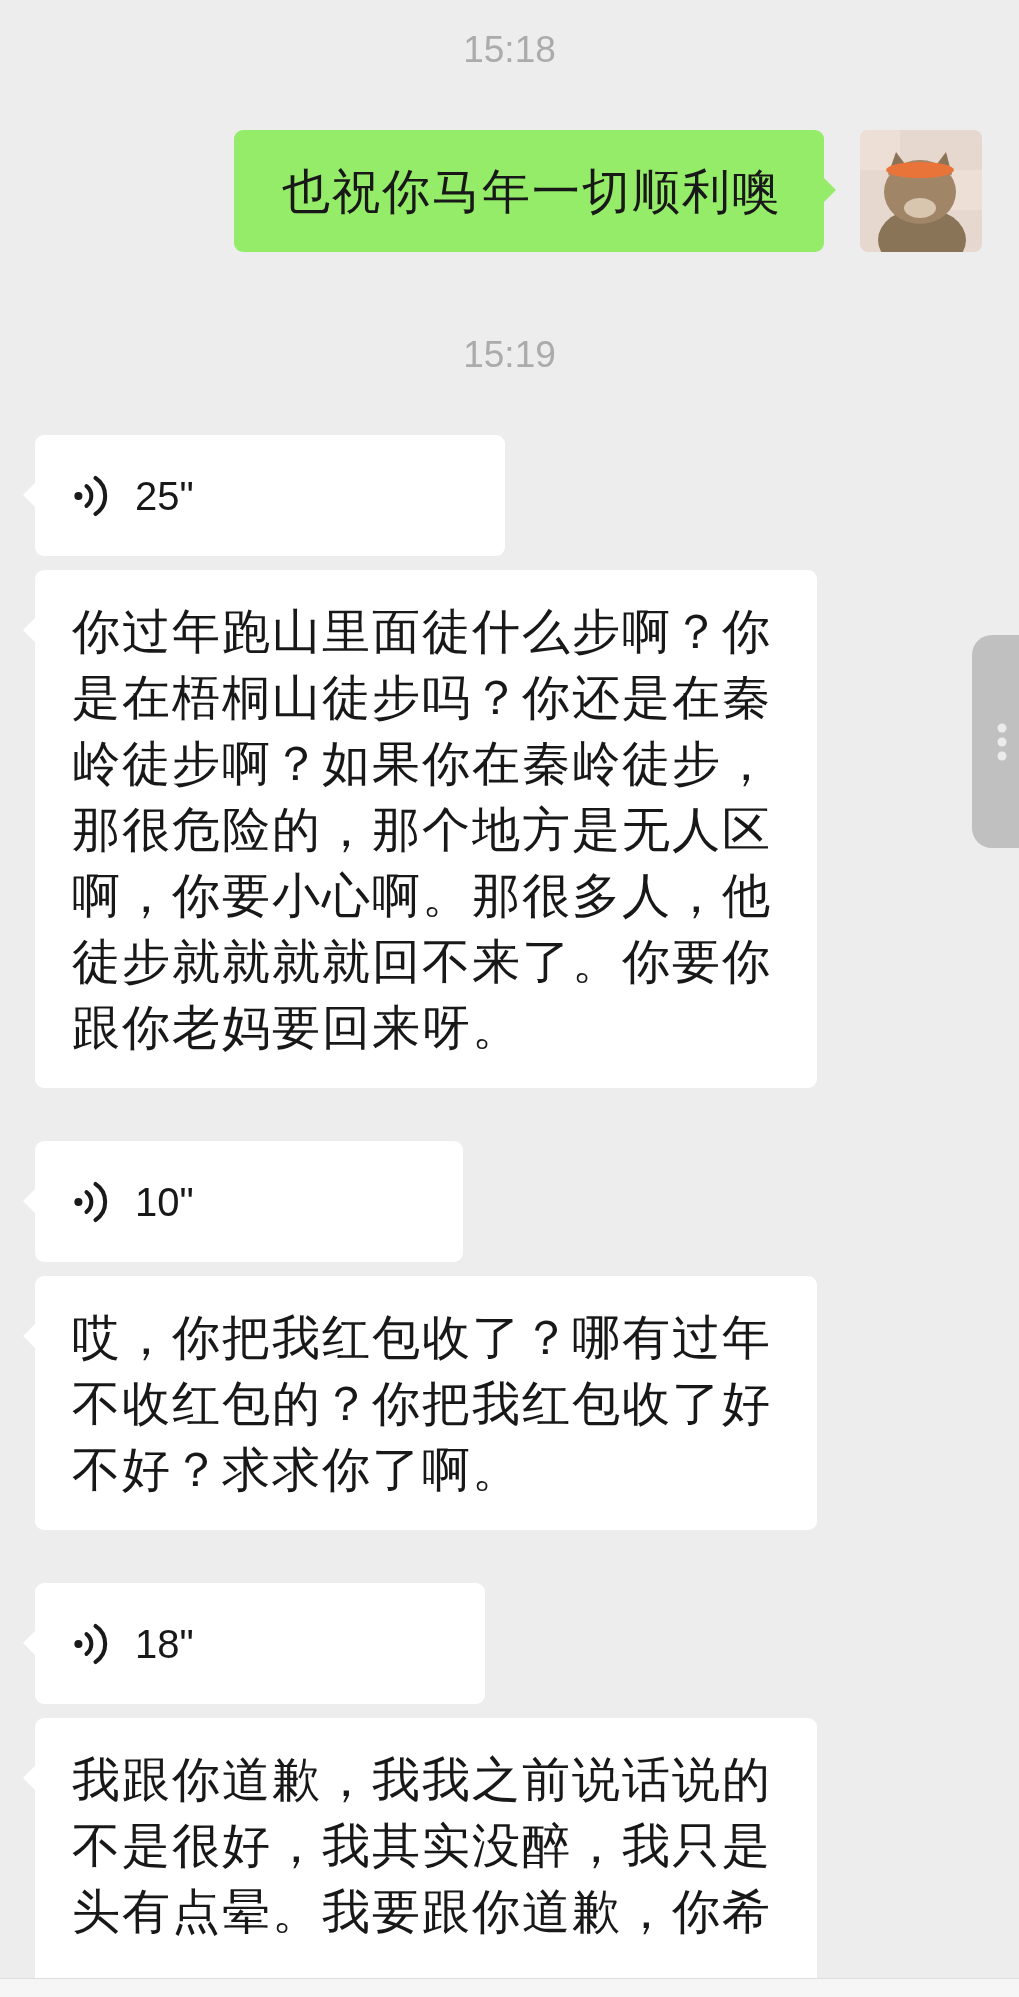 The image size is (1019, 1997). Describe the element at coordinates (249, 1201) in the screenshot. I see `voice-message: 10"` at that location.